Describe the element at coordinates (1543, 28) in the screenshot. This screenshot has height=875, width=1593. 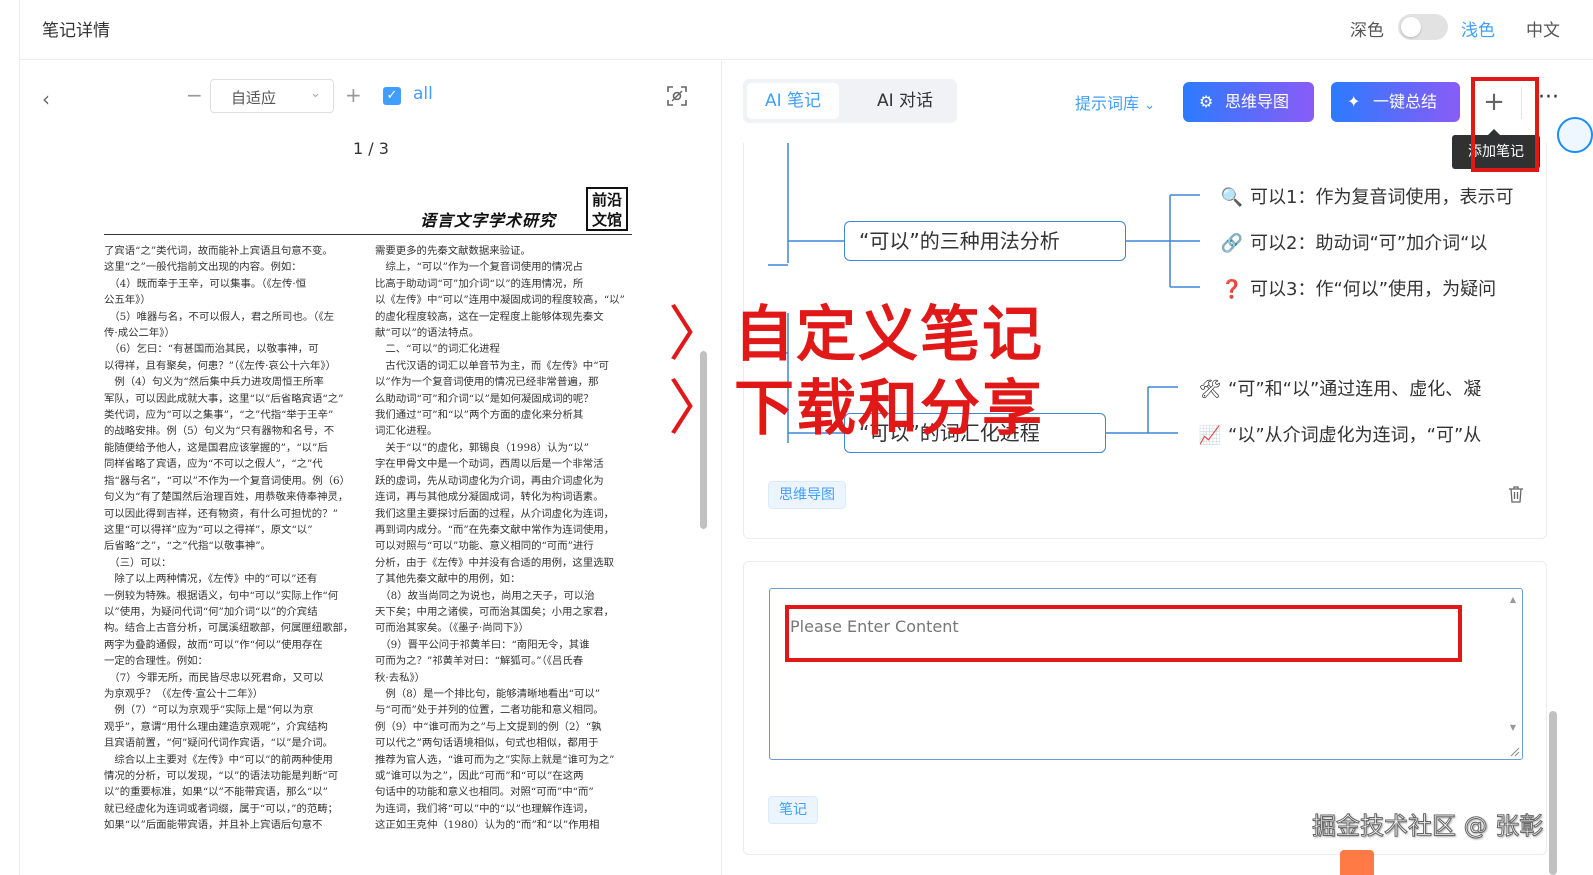
I see `language-select: 中文` at that location.